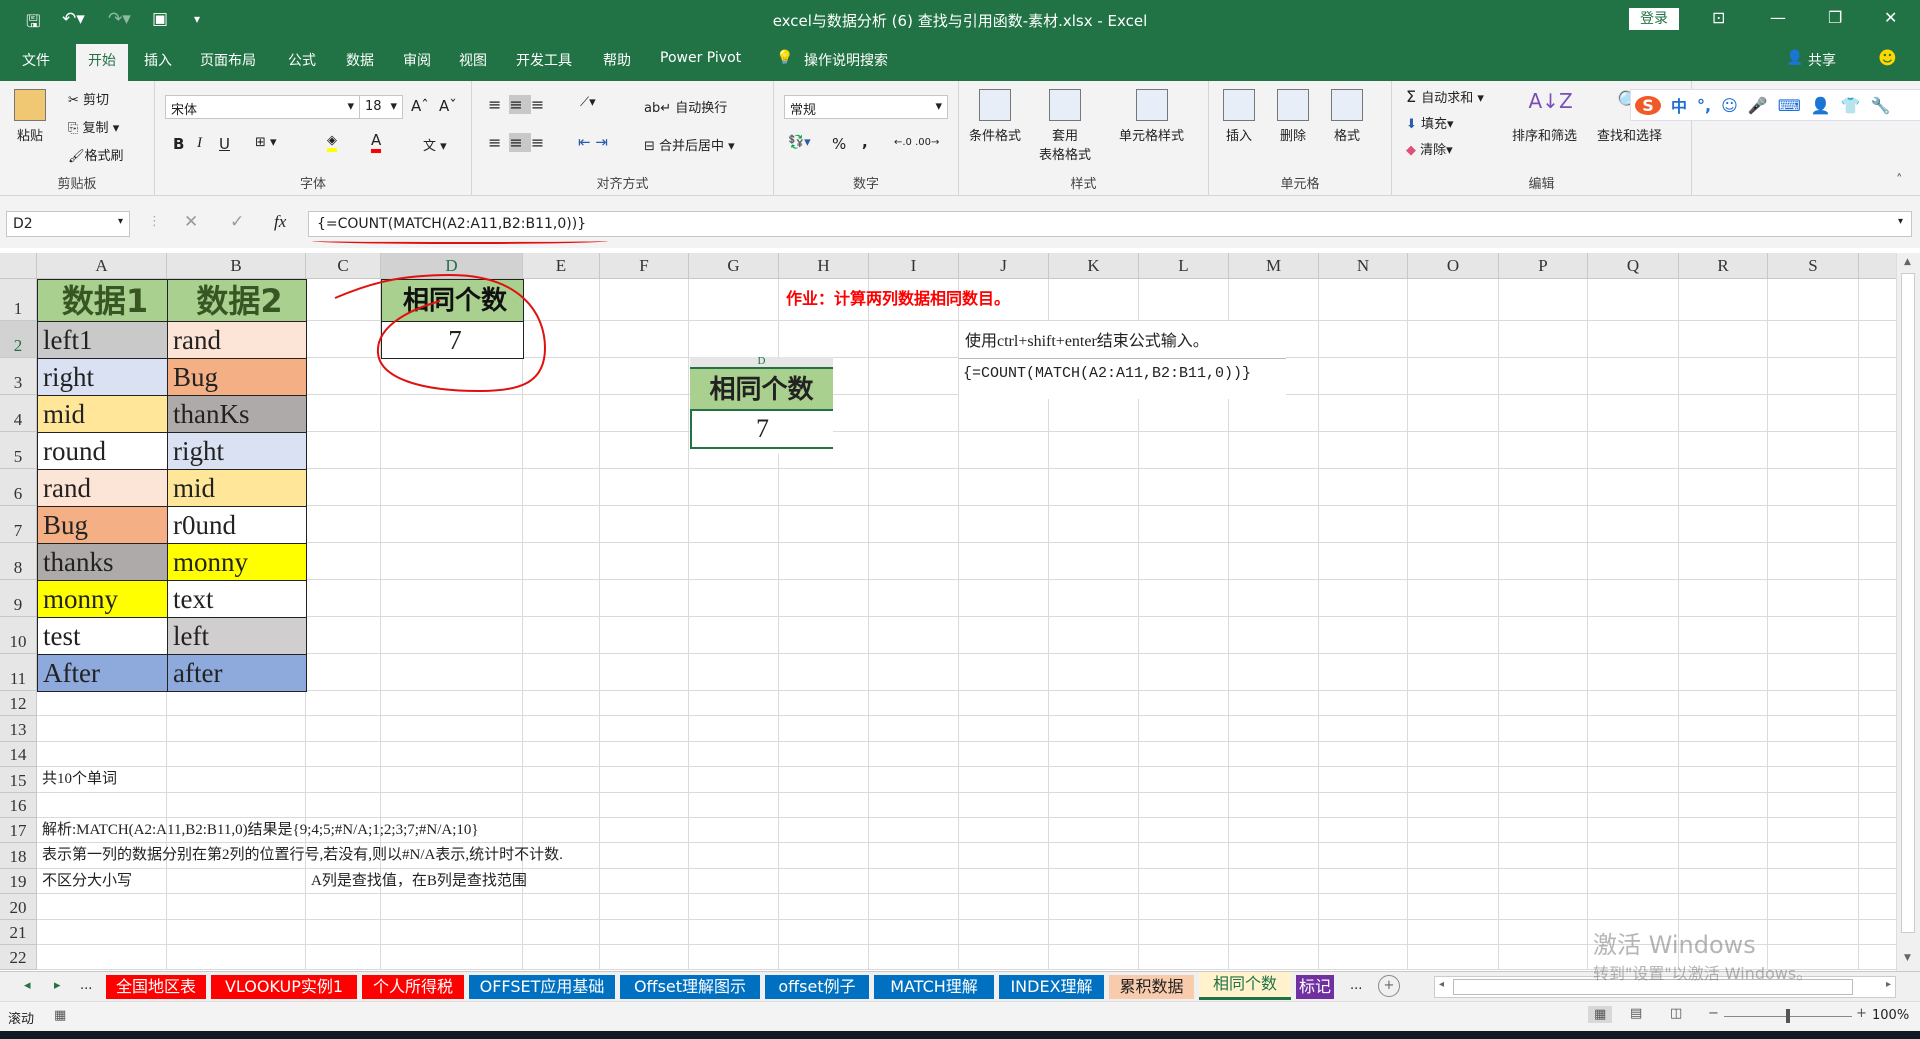  Describe the element at coordinates (18, 672) in the screenshot. I see `row-header: 11` at that location.